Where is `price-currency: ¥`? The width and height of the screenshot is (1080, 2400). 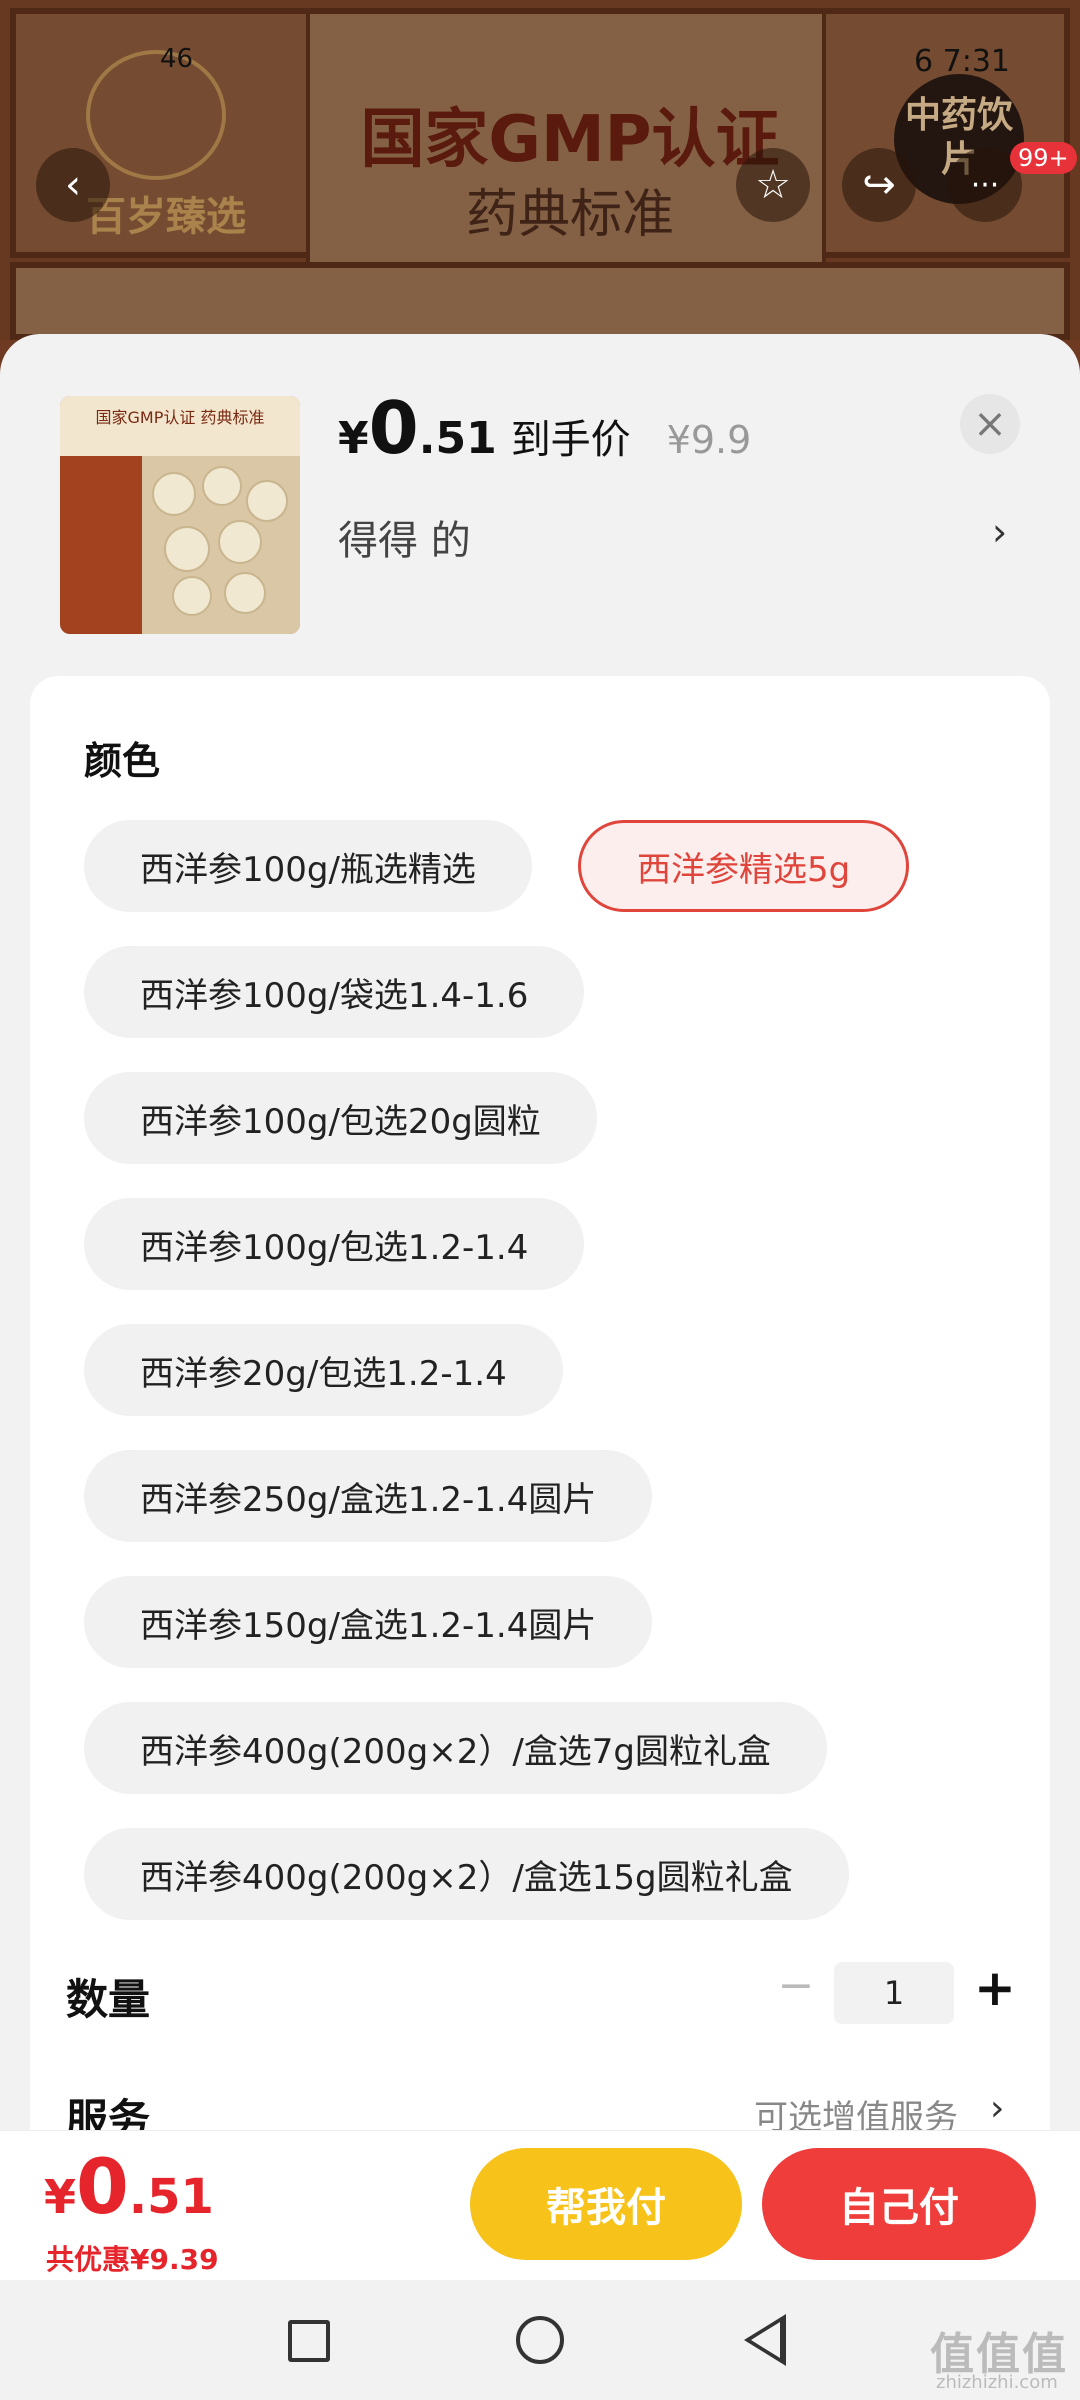 price-currency: ¥ is located at coordinates (353, 438).